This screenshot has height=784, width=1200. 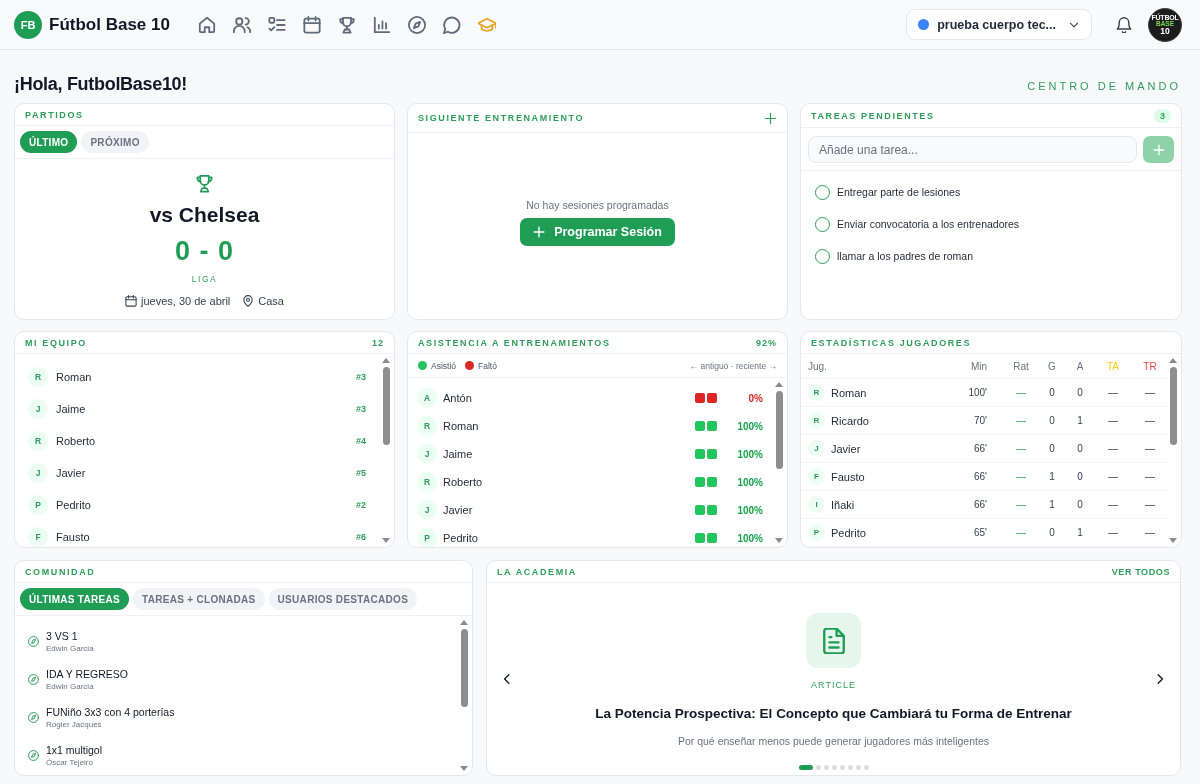 I want to click on table-cell: 65', so click(x=980, y=532).